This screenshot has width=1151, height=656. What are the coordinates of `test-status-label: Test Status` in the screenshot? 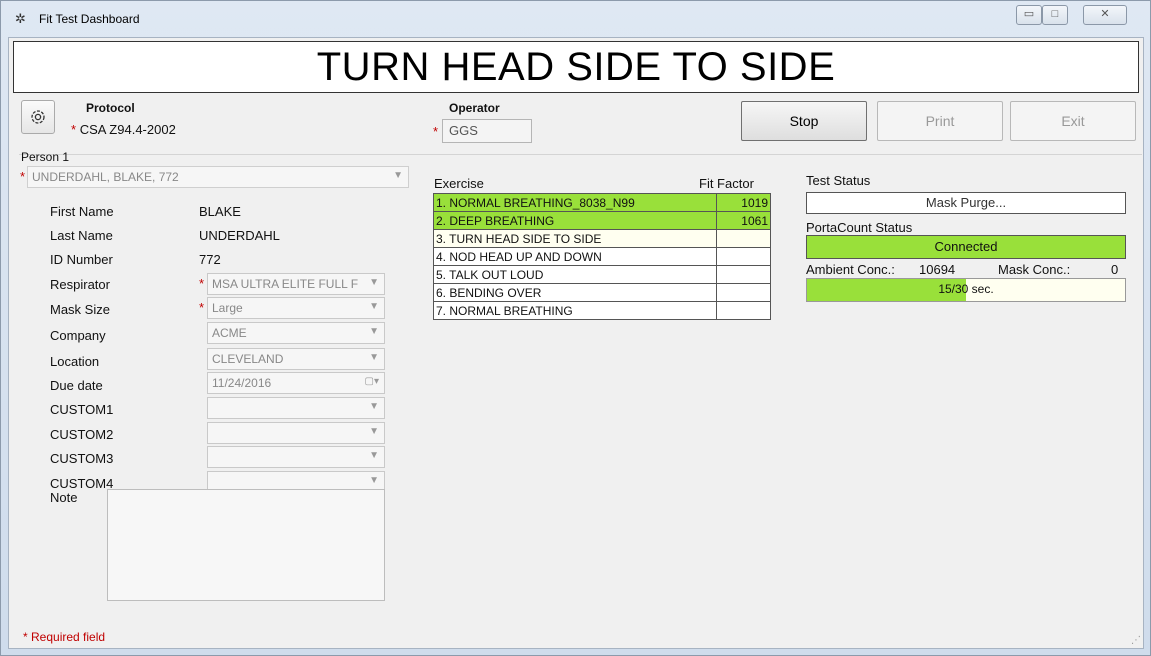 It's located at (838, 180).